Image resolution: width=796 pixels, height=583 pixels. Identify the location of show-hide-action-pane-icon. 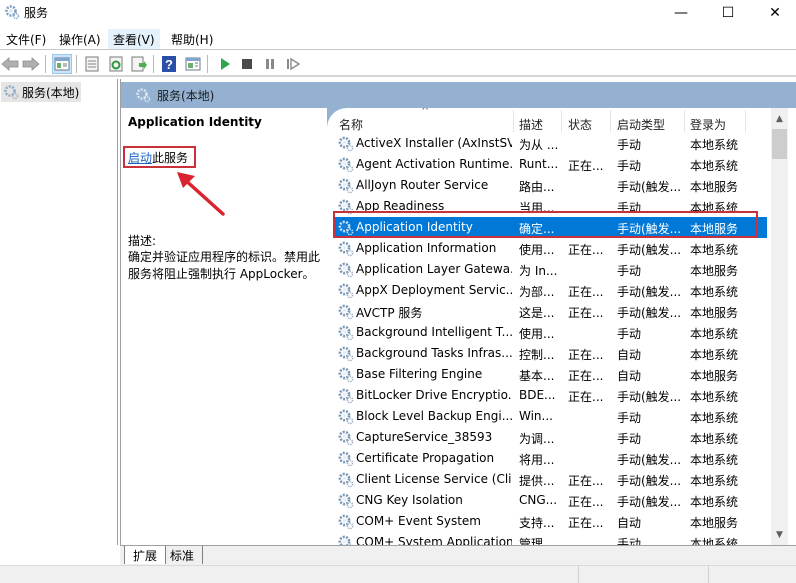
(193, 64).